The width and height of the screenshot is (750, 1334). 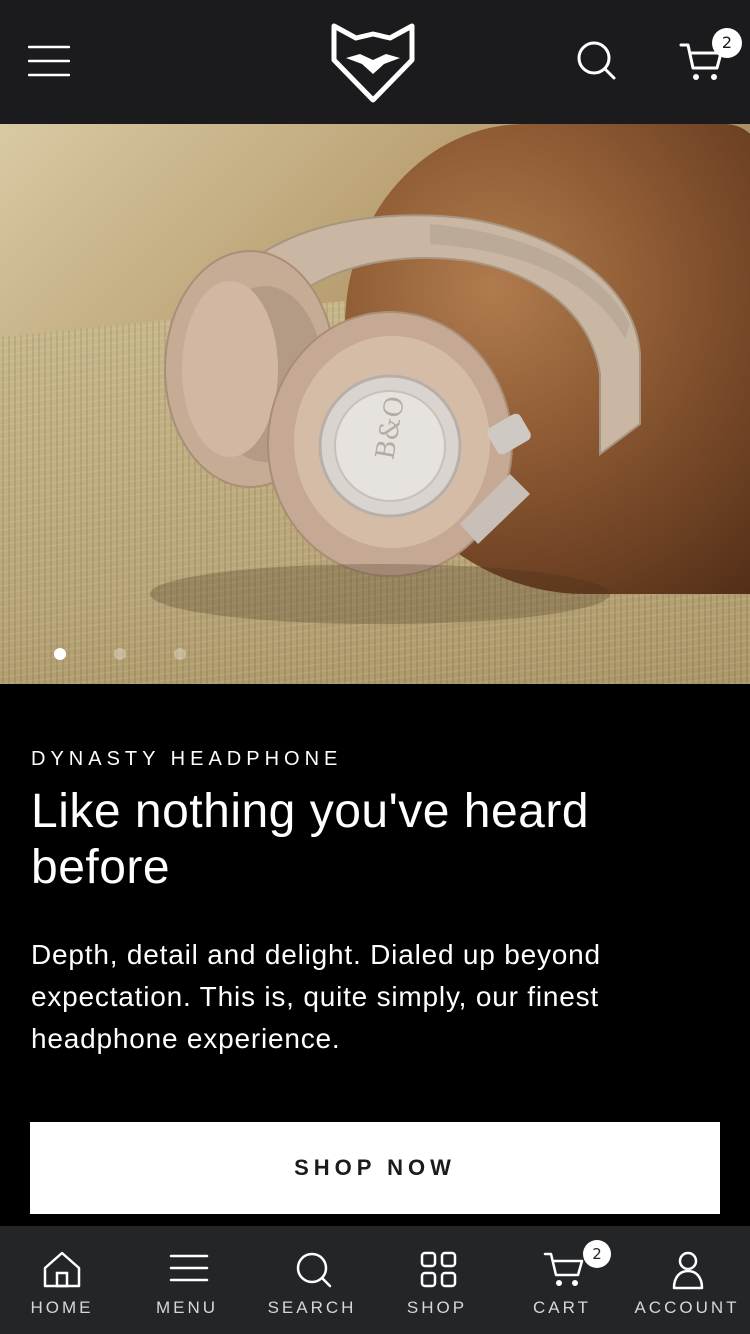 I want to click on nav-menu-label: MENU, so click(x=187, y=1307).